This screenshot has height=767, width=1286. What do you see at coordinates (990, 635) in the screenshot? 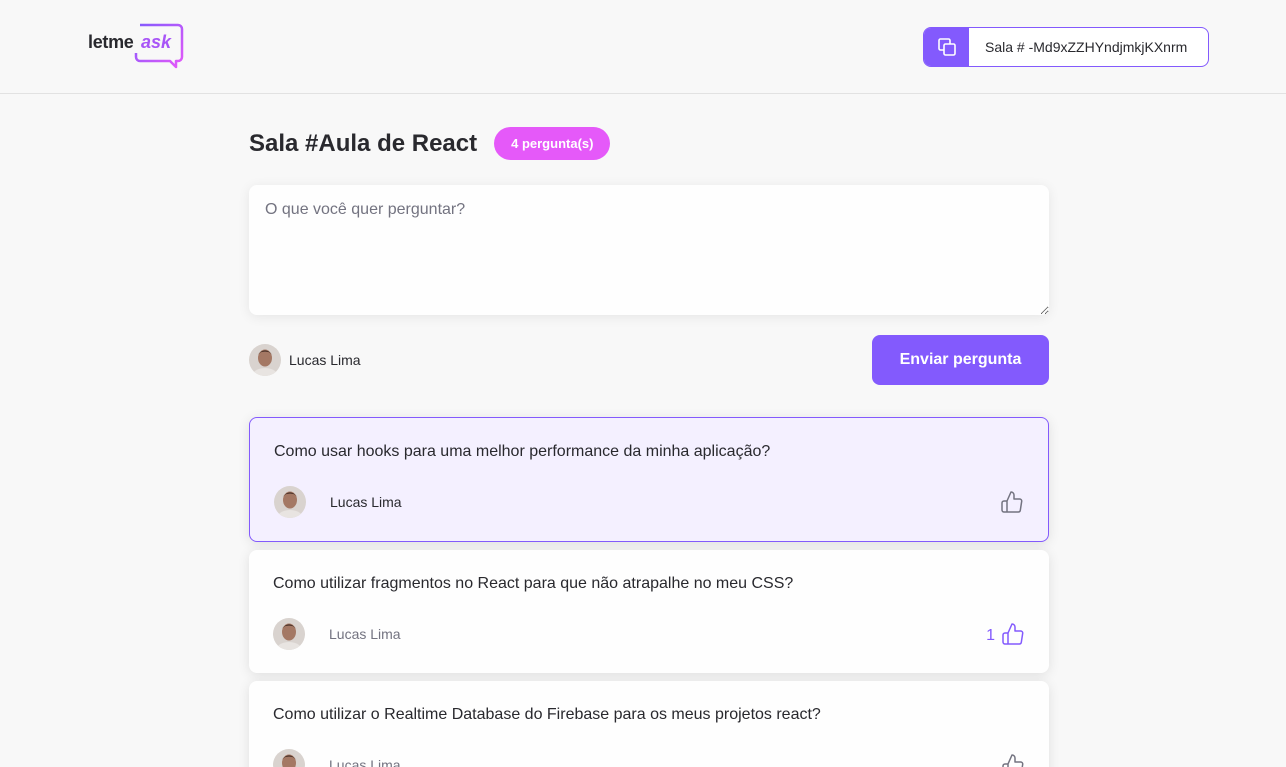
I see `like-count: 1` at bounding box center [990, 635].